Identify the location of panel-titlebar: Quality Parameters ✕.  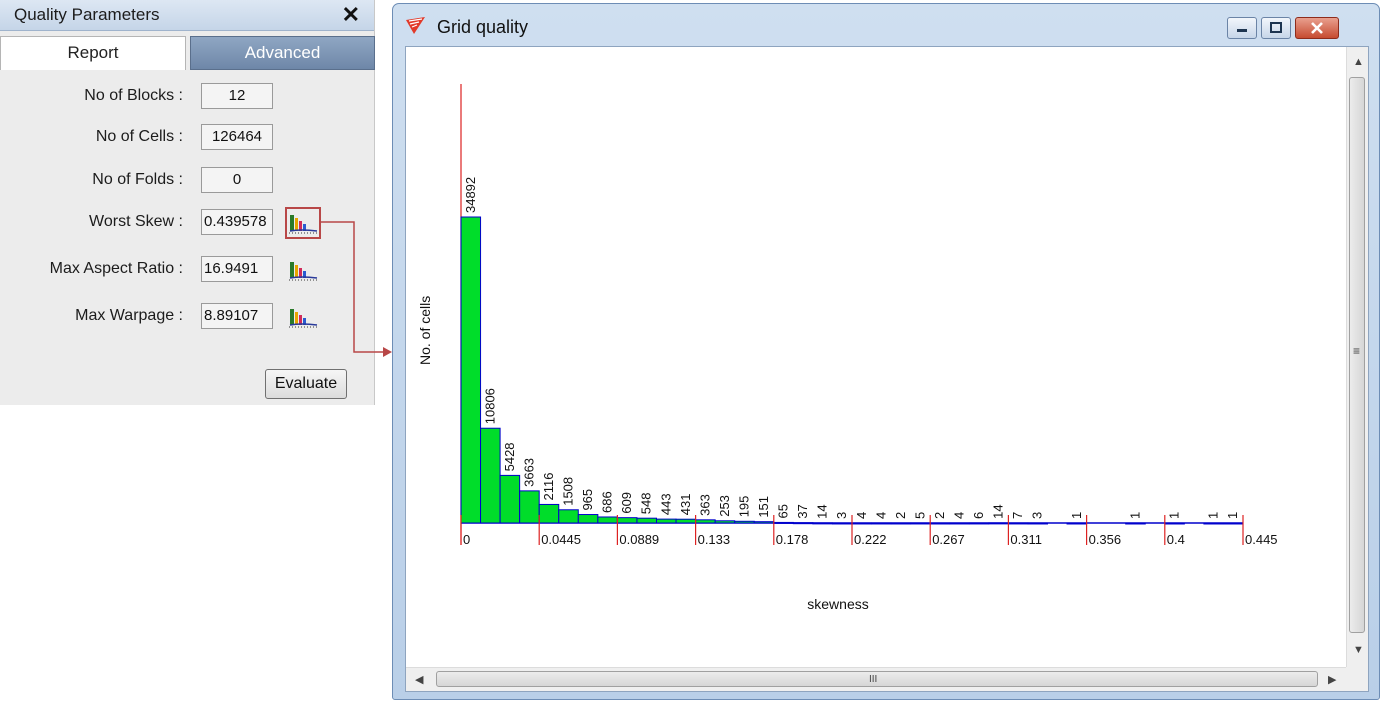
(187, 15).